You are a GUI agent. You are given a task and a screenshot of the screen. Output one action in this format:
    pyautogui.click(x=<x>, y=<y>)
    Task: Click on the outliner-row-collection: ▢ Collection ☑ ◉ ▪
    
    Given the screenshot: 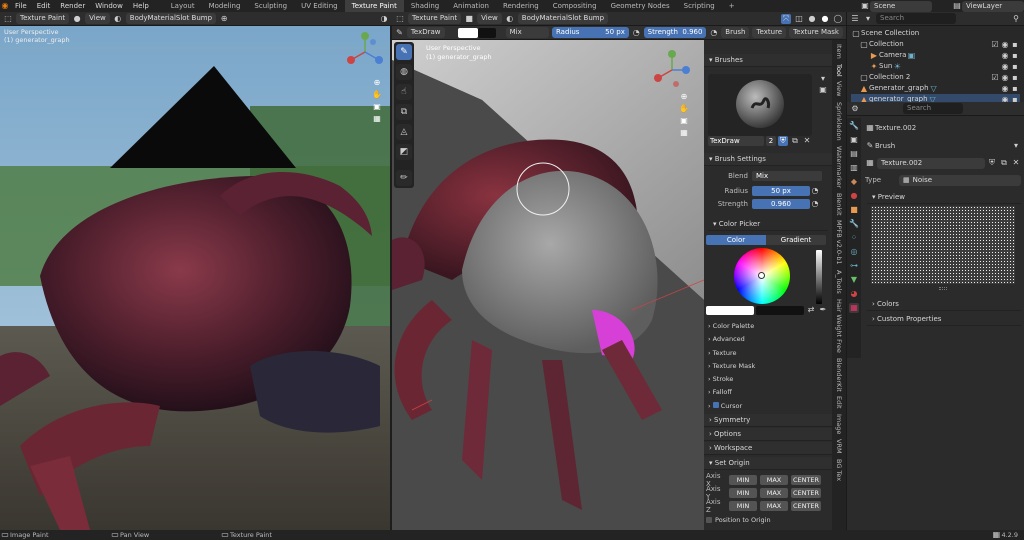 What is the action you would take?
    pyautogui.click(x=935, y=44)
    